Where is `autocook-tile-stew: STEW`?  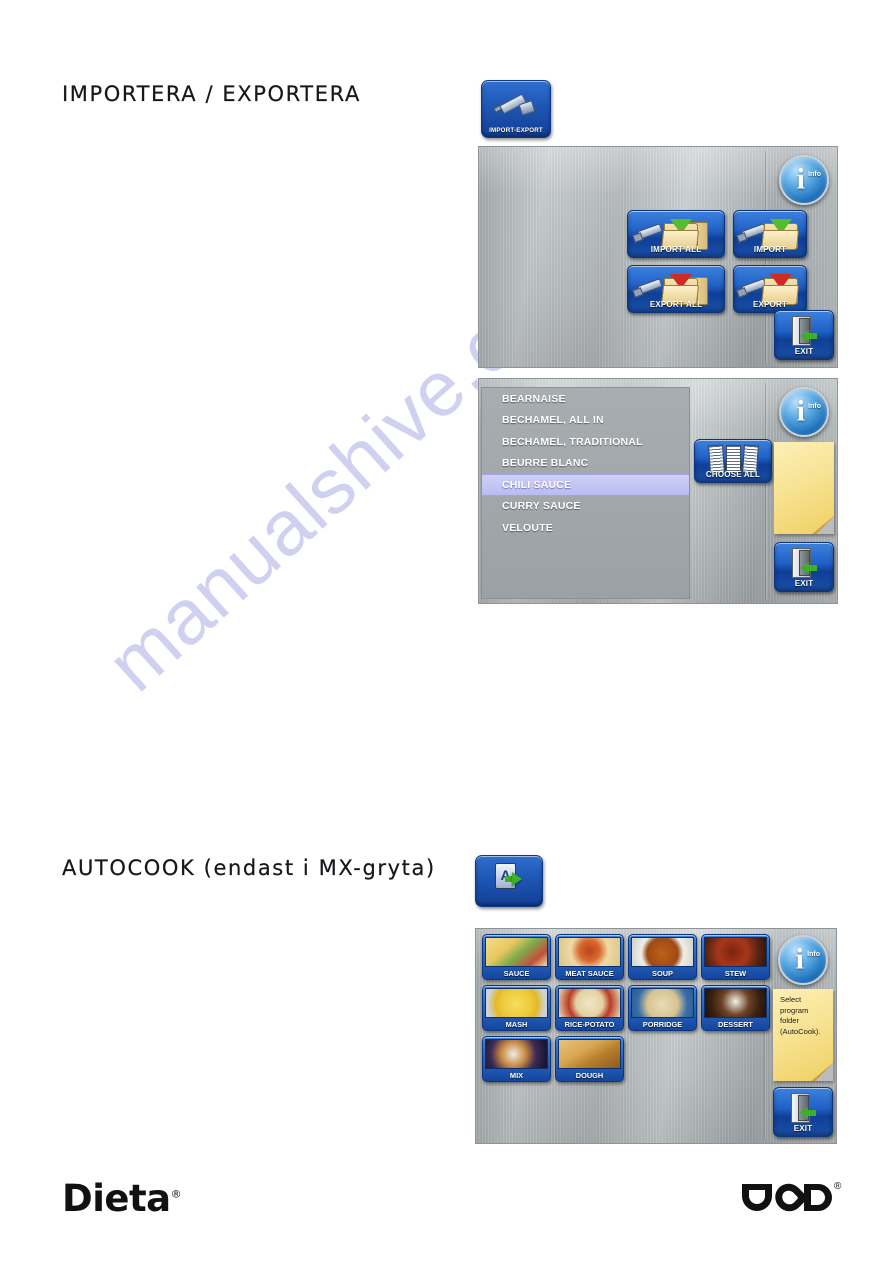 autocook-tile-stew: STEW is located at coordinates (735, 957).